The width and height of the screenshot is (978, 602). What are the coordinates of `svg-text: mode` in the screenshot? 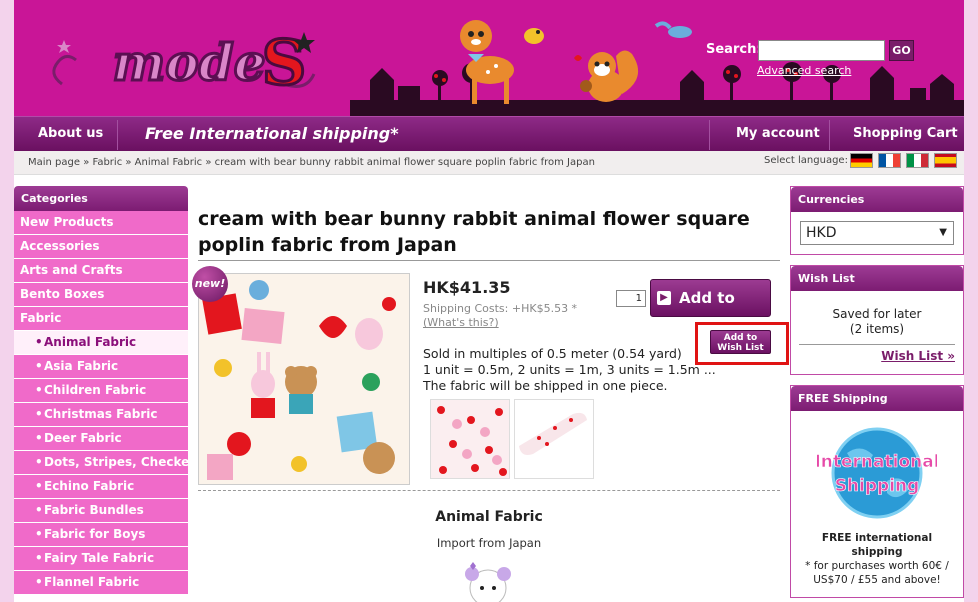 It's located at (188, 62).